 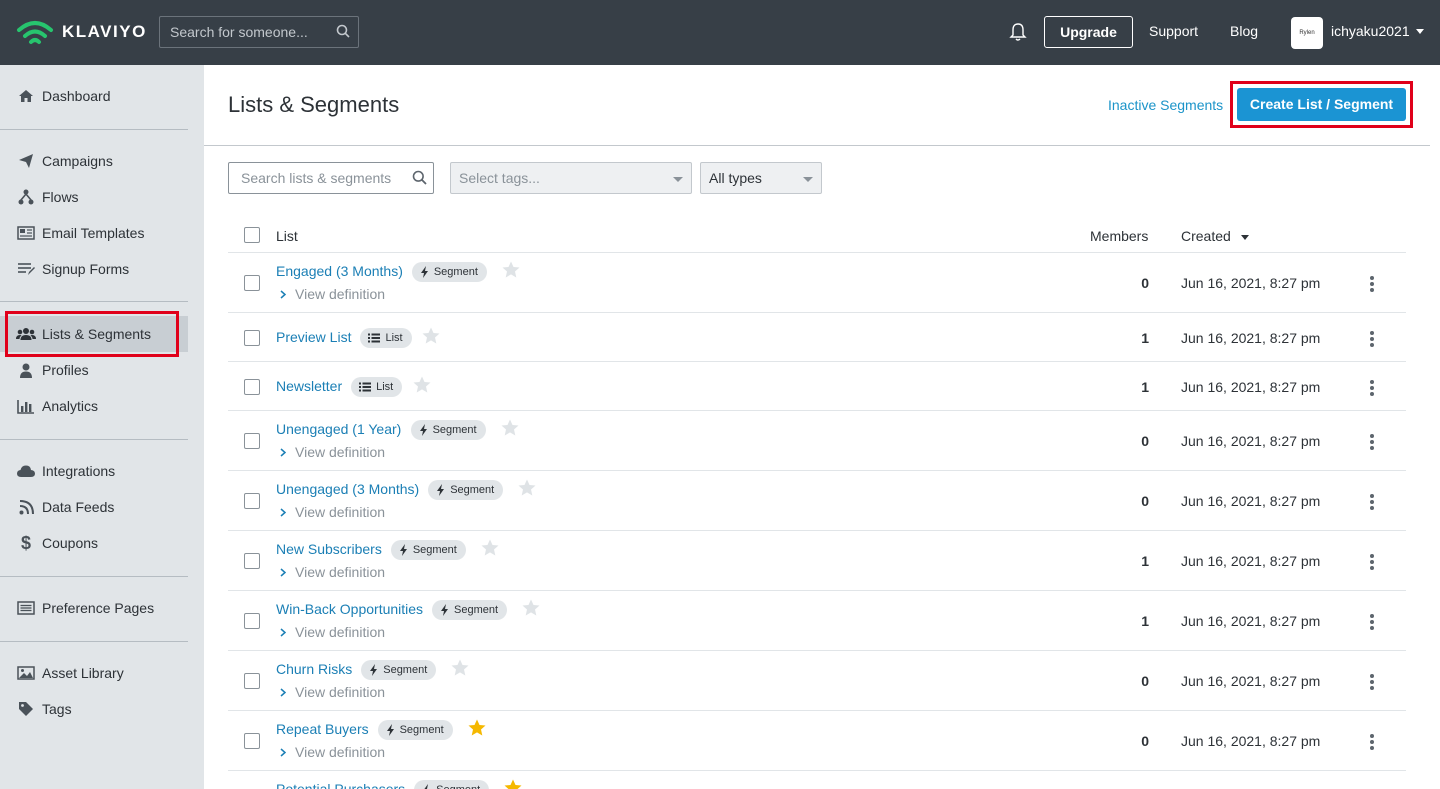 I want to click on sidebar-item-label: Campaigns, so click(x=77, y=161).